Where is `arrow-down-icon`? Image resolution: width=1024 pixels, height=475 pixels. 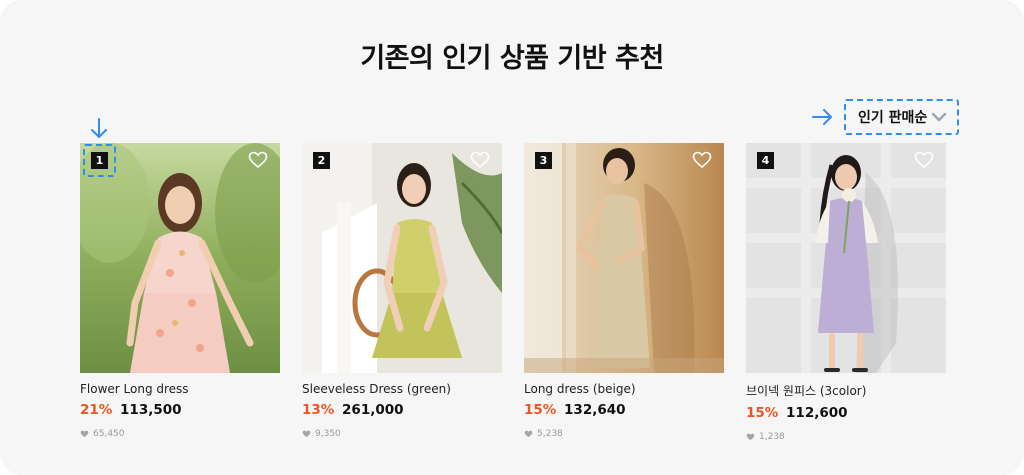 arrow-down-icon is located at coordinates (99, 128).